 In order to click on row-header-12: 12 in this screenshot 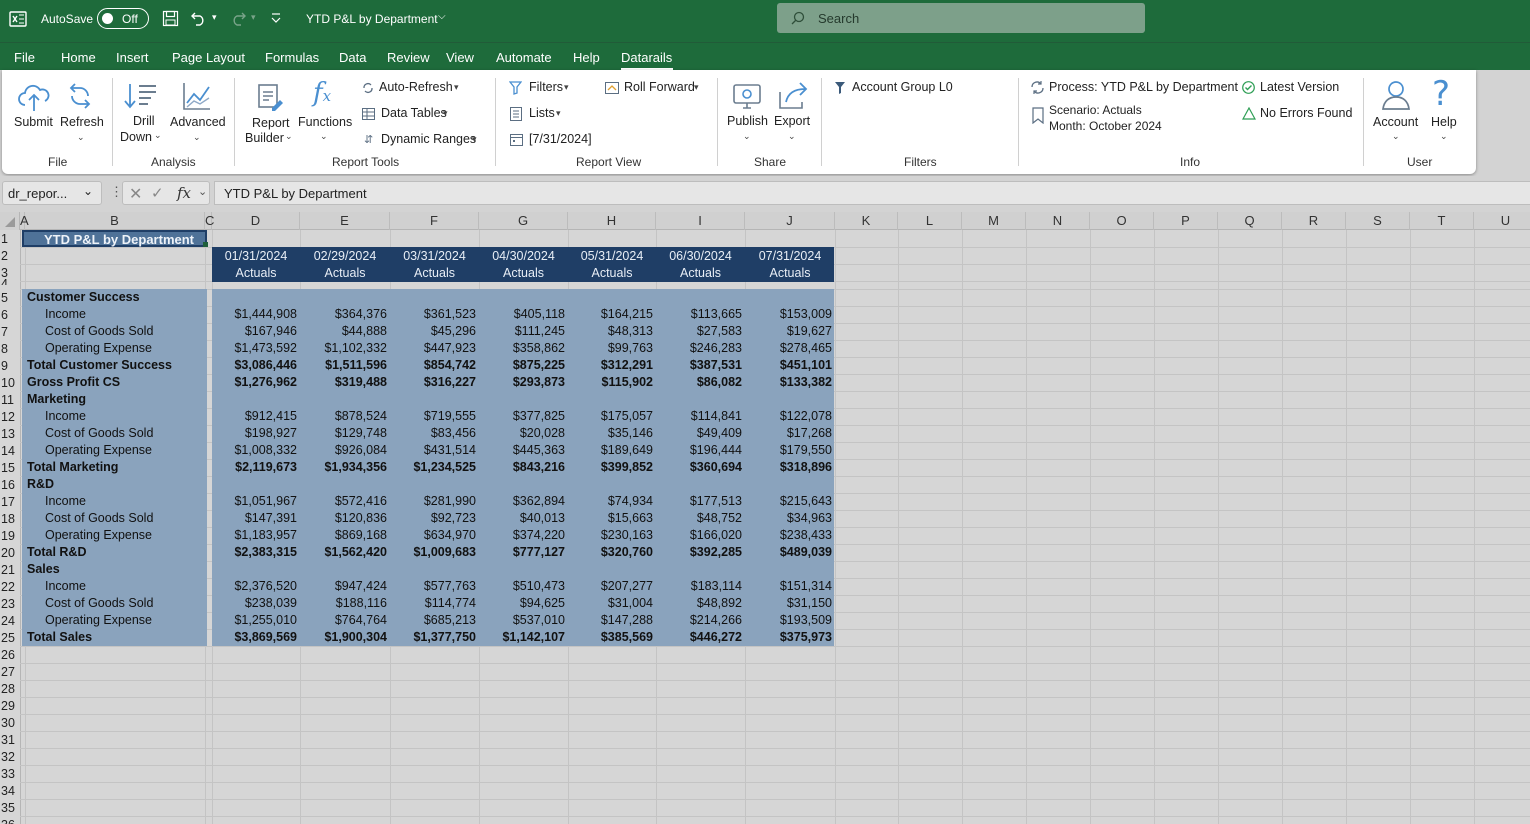, I will do `click(10, 418)`.